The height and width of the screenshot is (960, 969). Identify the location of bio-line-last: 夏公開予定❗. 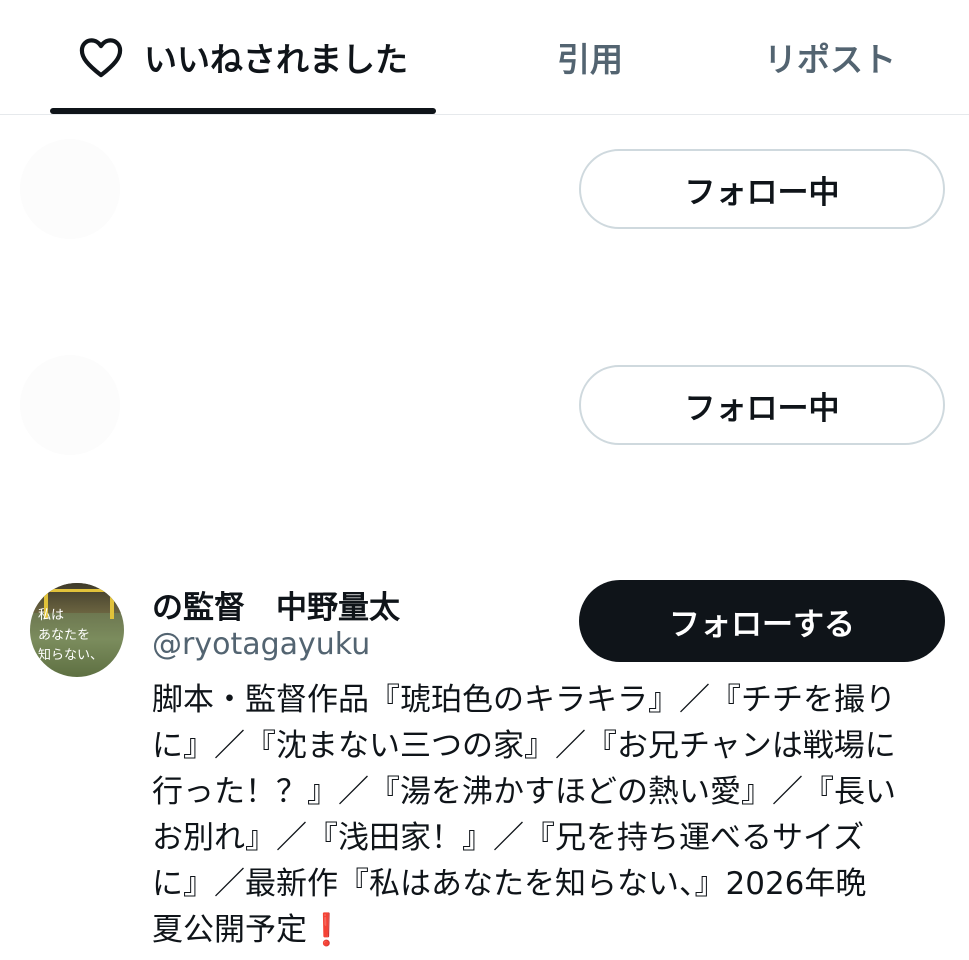
(552, 930).